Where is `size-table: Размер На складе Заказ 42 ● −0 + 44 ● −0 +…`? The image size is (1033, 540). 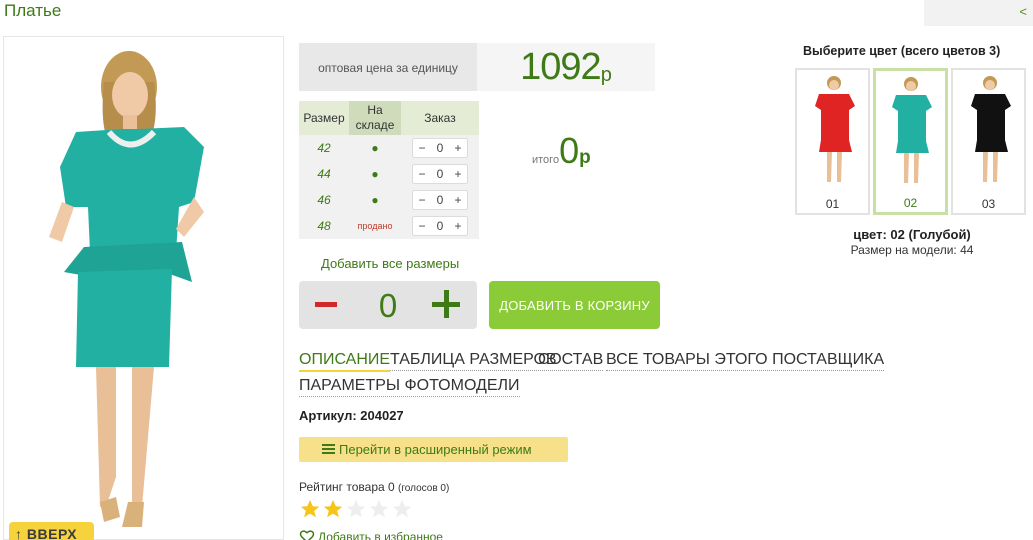 size-table: Размер На складе Заказ 42 ● −0 + 44 ● −0 +… is located at coordinates (389, 170).